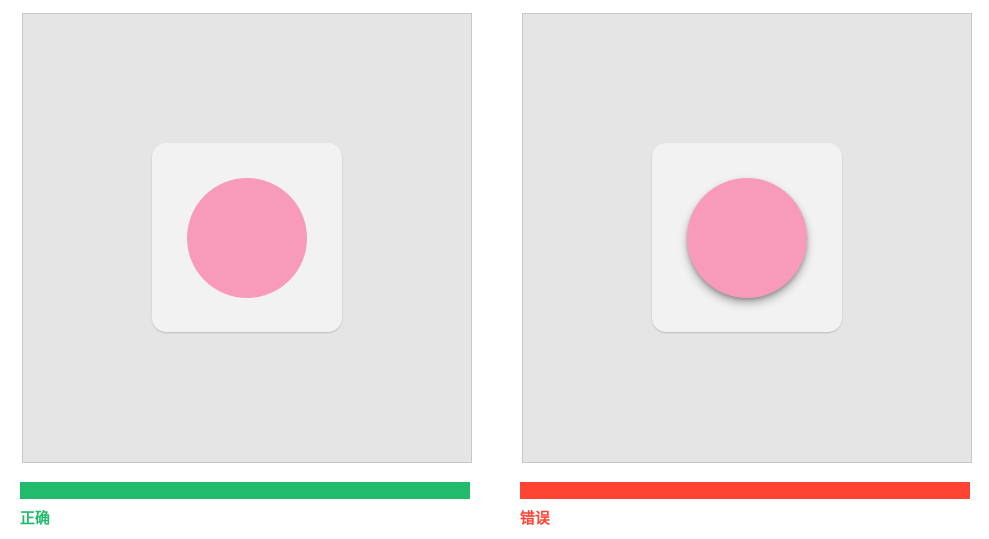 The height and width of the screenshot is (539, 989). Describe the element at coordinates (535, 518) in the screenshot. I see `wrong-label: 错误` at that location.